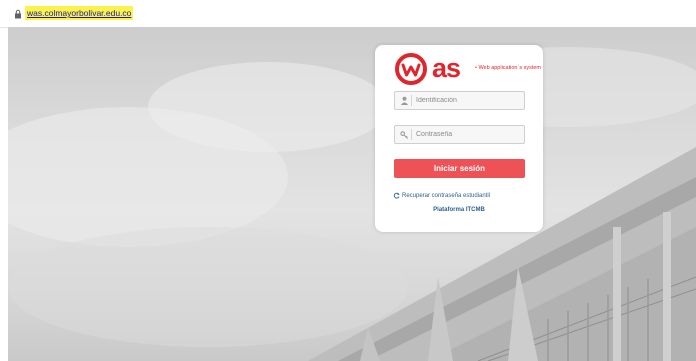  I want to click on address-bar: was.colmayorbolivar.edu.co, so click(348, 14).